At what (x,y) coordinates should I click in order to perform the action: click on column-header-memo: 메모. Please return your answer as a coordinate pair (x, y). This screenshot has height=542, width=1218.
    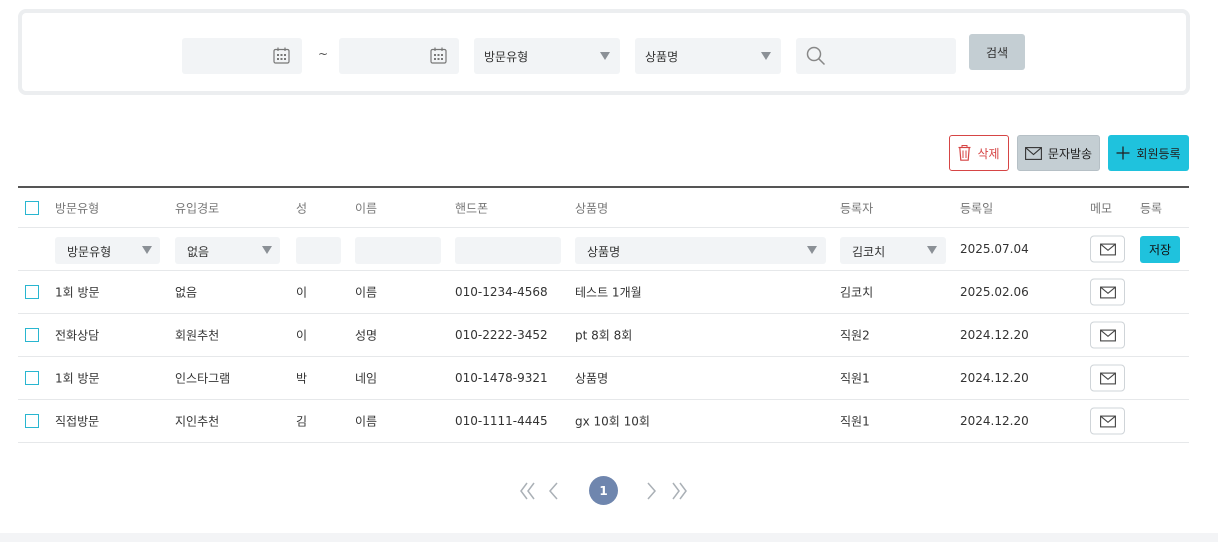
    Looking at the image, I should click on (1101, 208).